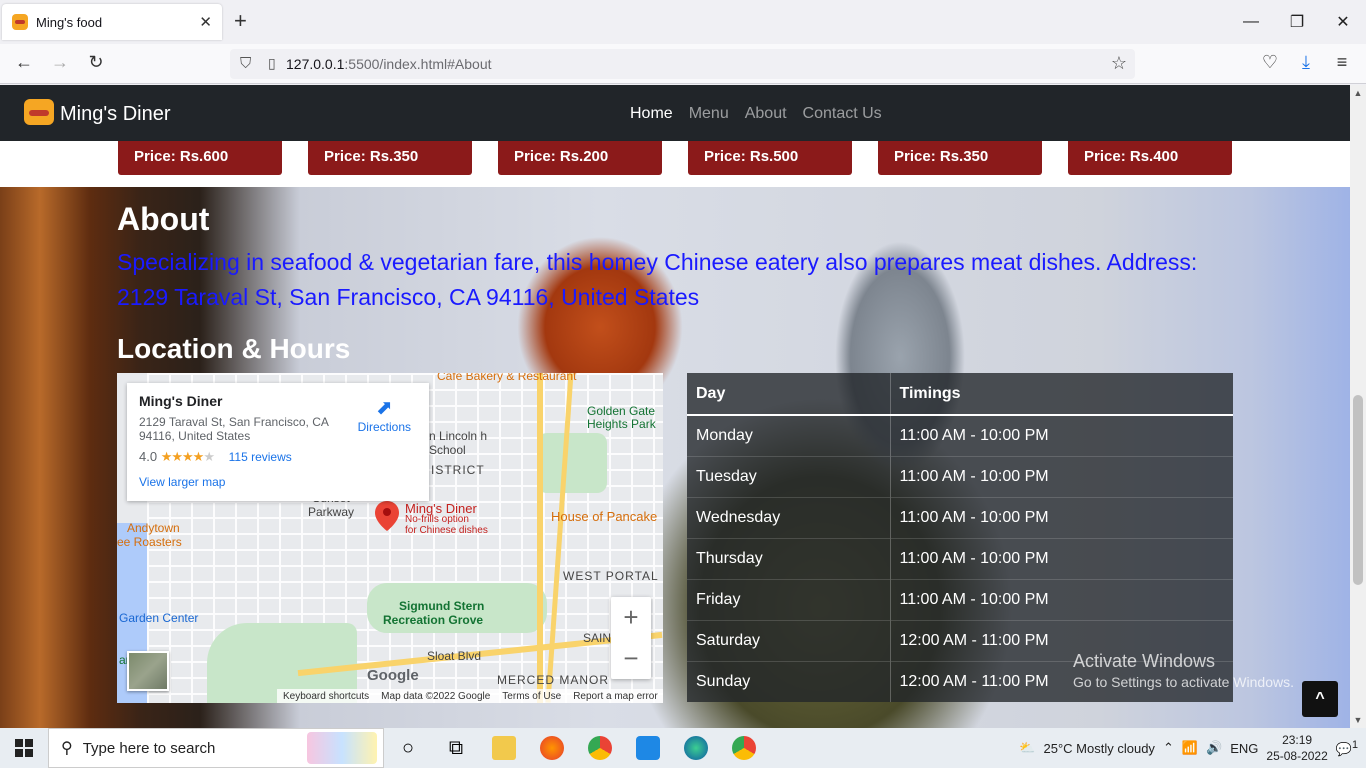  I want to click on map-terms-link: Terms of Use, so click(531, 696).